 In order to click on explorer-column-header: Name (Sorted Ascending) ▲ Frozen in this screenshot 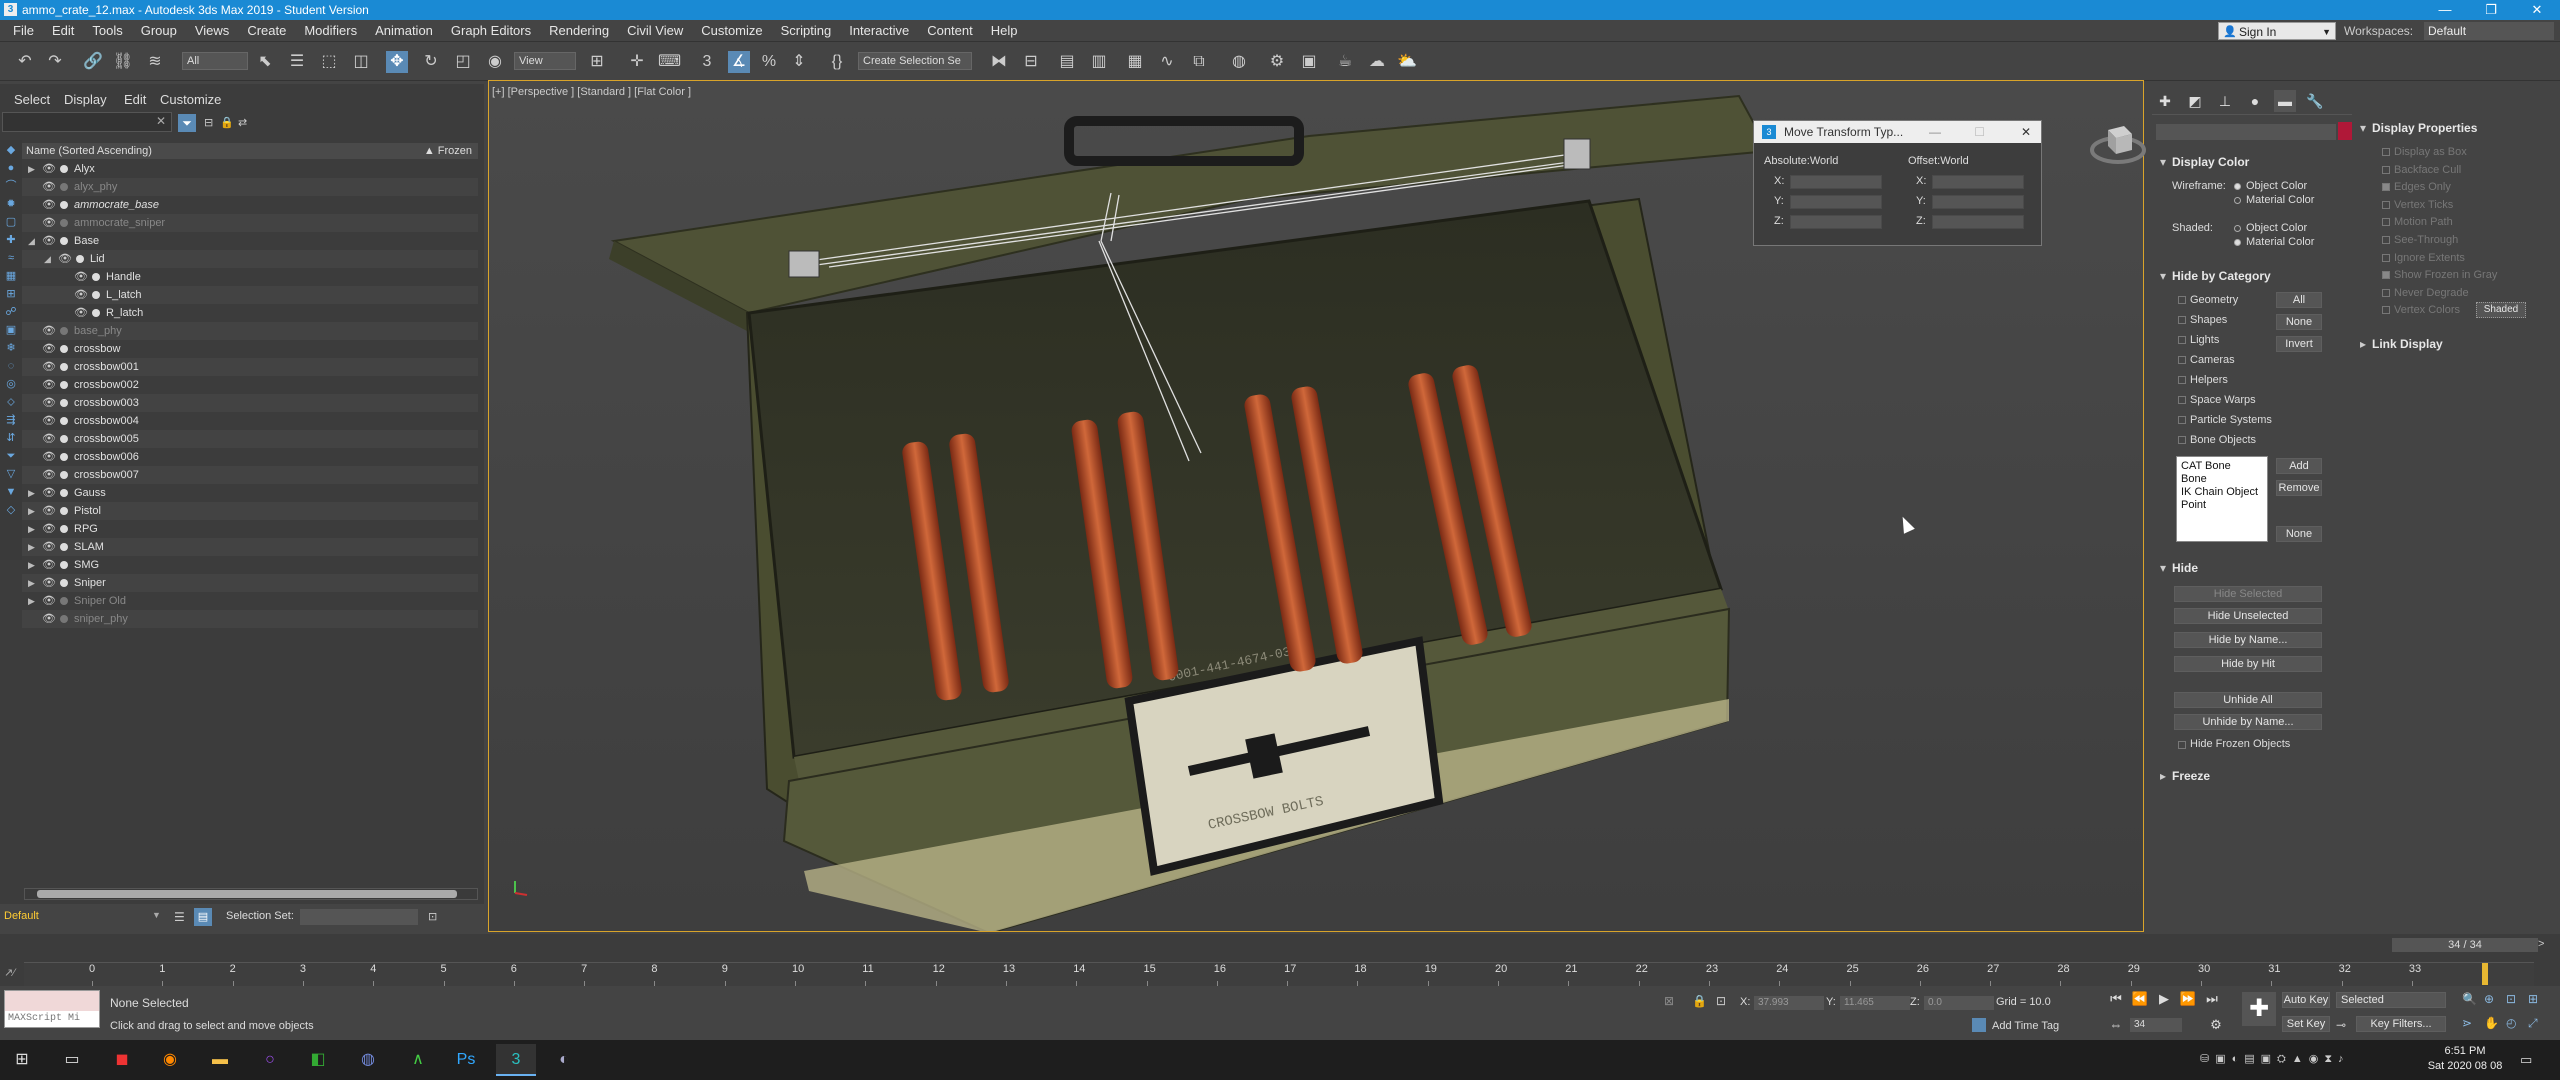, I will do `click(250, 151)`.